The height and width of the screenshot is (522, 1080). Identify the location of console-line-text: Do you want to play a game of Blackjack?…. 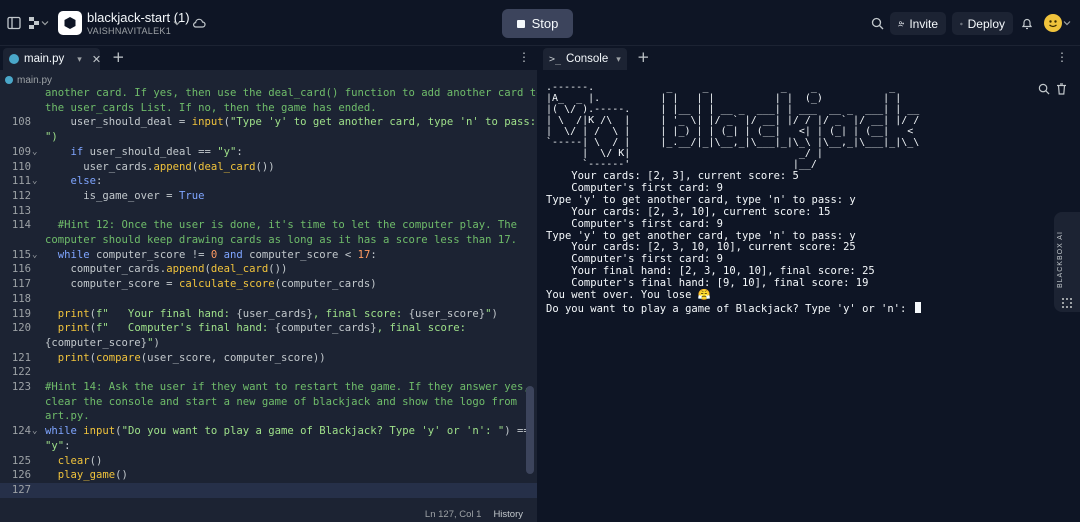
(729, 308).